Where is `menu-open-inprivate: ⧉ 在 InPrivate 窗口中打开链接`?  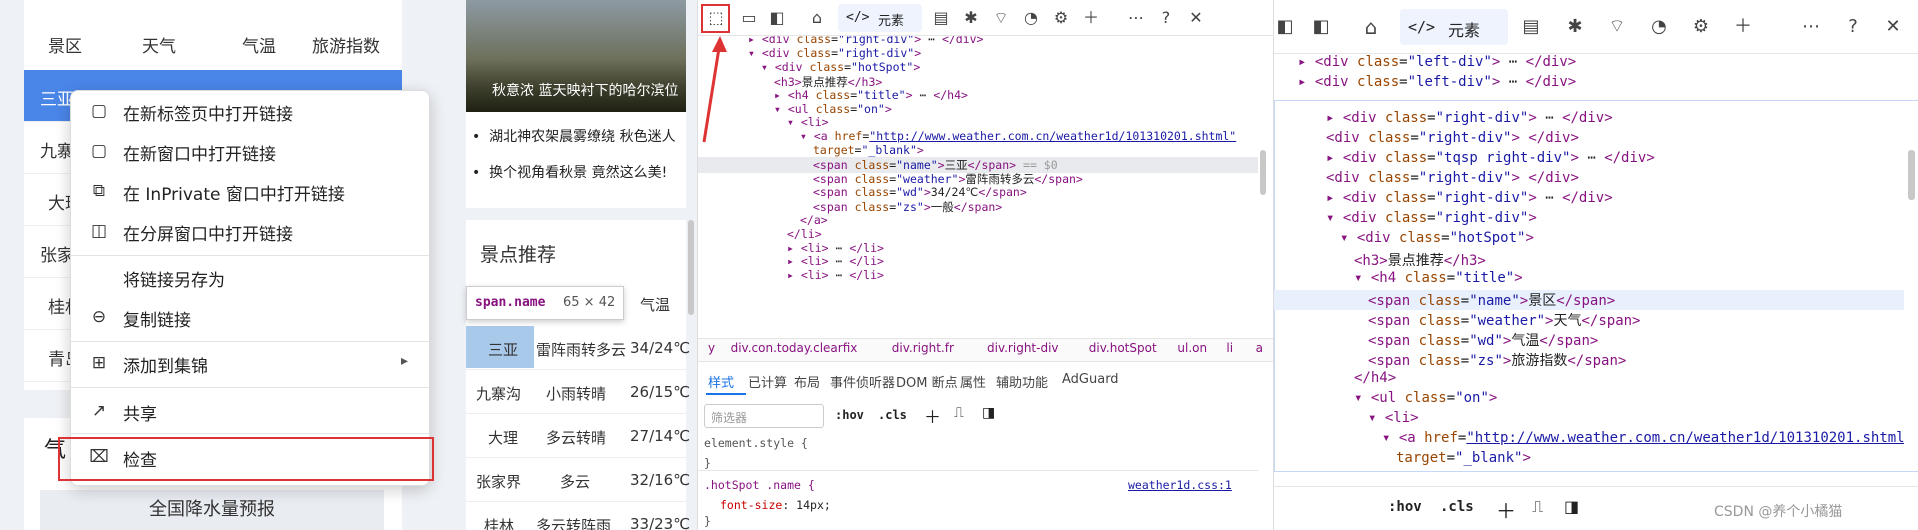 menu-open-inprivate: ⧉ 在 InPrivate 窗口中打开链接 is located at coordinates (250, 191).